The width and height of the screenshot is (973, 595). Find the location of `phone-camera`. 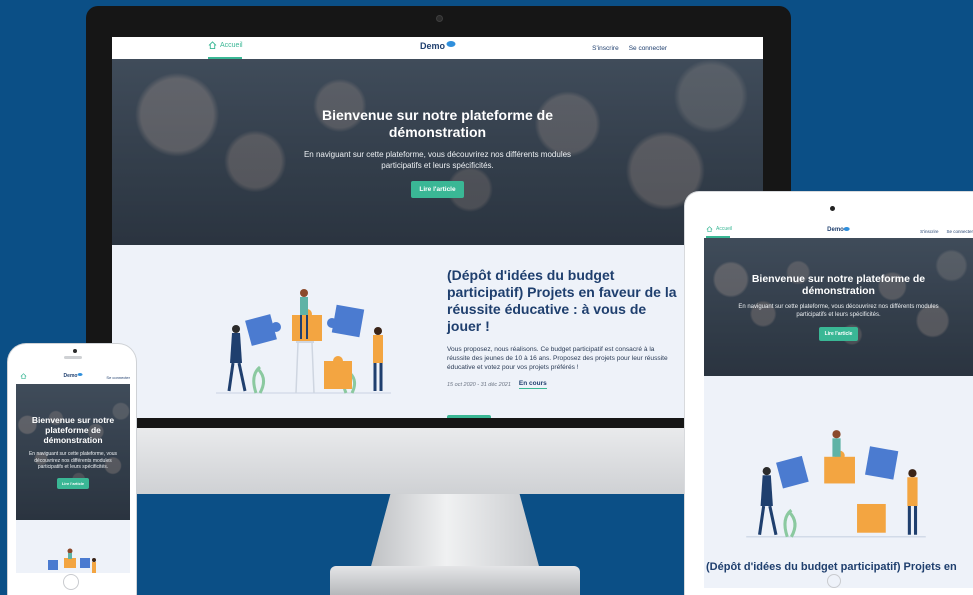

phone-camera is located at coordinates (75, 351).